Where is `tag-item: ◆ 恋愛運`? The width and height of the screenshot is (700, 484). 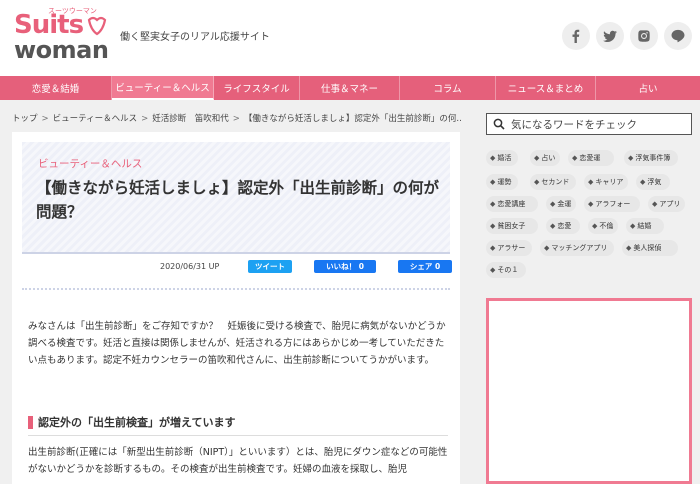
tag-item: ◆ 恋愛運 is located at coordinates (591, 158).